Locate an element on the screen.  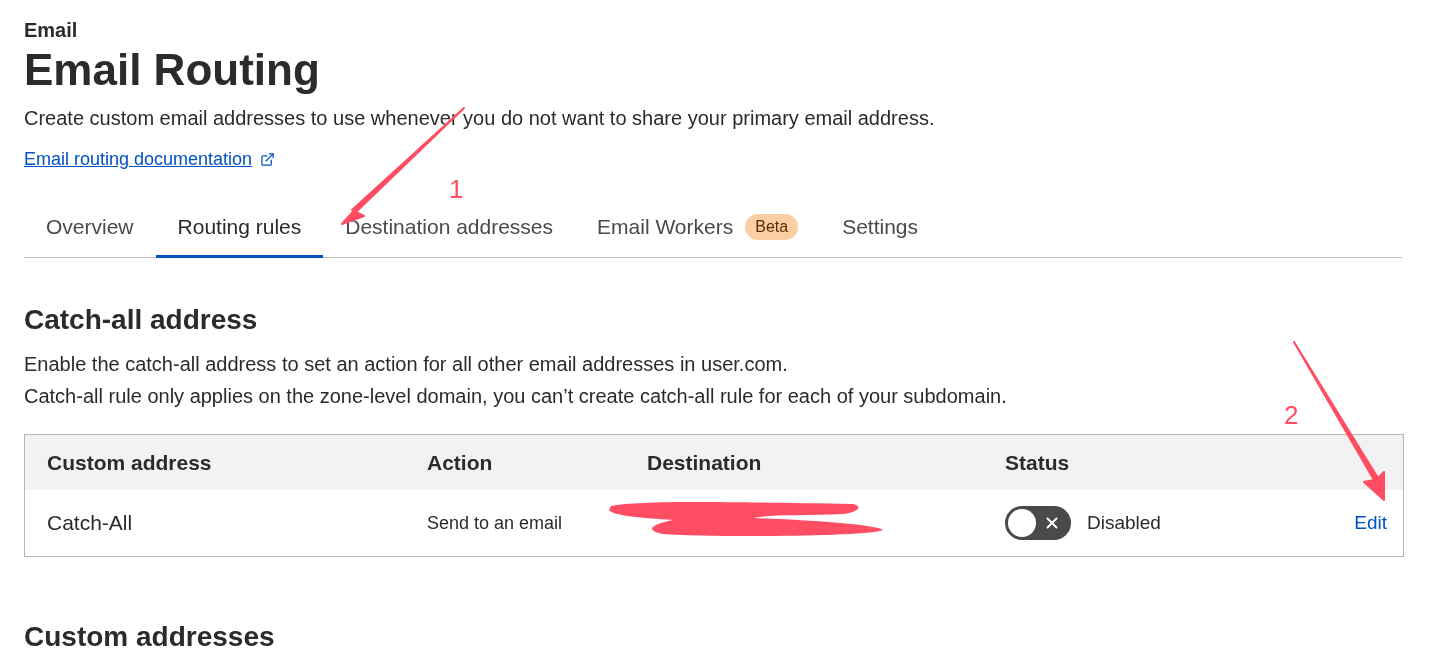
tab: Email Workers Beta is located at coordinates (698, 228).